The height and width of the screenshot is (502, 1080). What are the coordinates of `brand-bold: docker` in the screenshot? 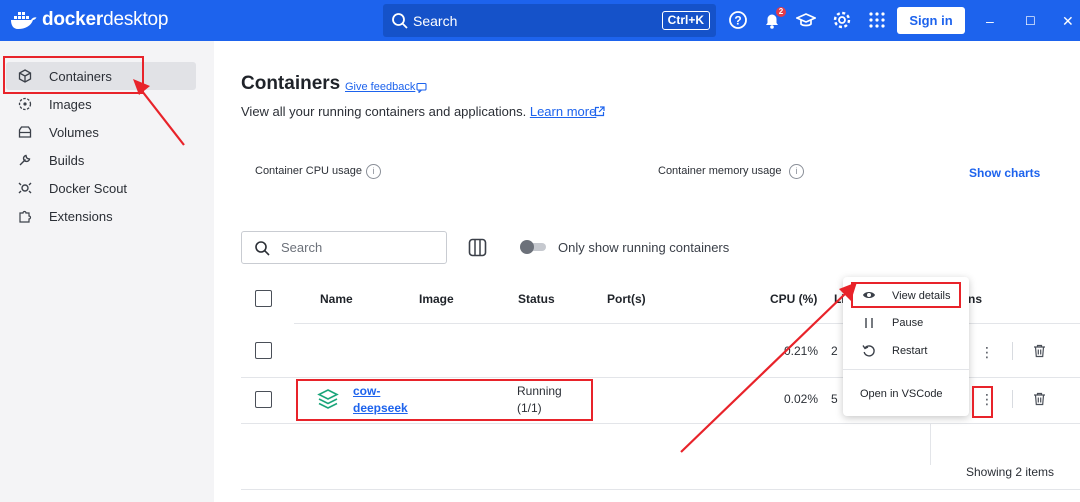 It's located at (73, 19).